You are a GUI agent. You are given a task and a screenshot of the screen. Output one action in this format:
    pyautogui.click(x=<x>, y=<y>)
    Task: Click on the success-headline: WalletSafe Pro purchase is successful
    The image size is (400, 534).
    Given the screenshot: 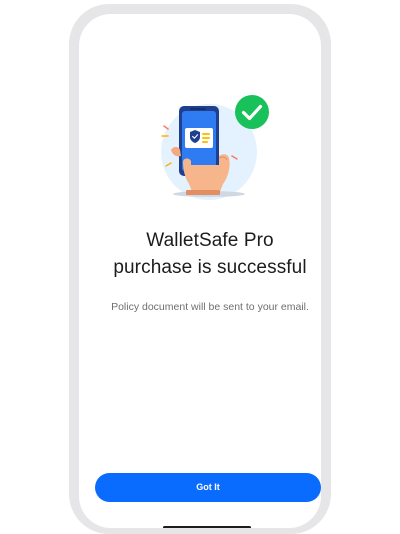 What is the action you would take?
    pyautogui.click(x=200, y=254)
    